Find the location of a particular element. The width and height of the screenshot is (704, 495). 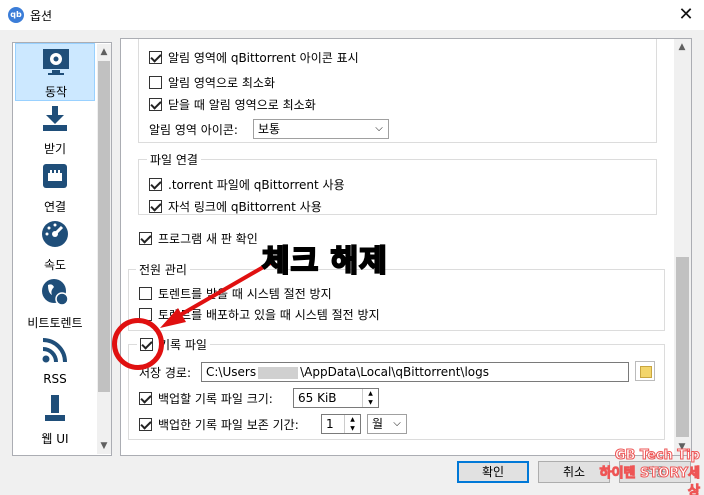

annotation-label: 체크 해제 is located at coordinates (324, 261).